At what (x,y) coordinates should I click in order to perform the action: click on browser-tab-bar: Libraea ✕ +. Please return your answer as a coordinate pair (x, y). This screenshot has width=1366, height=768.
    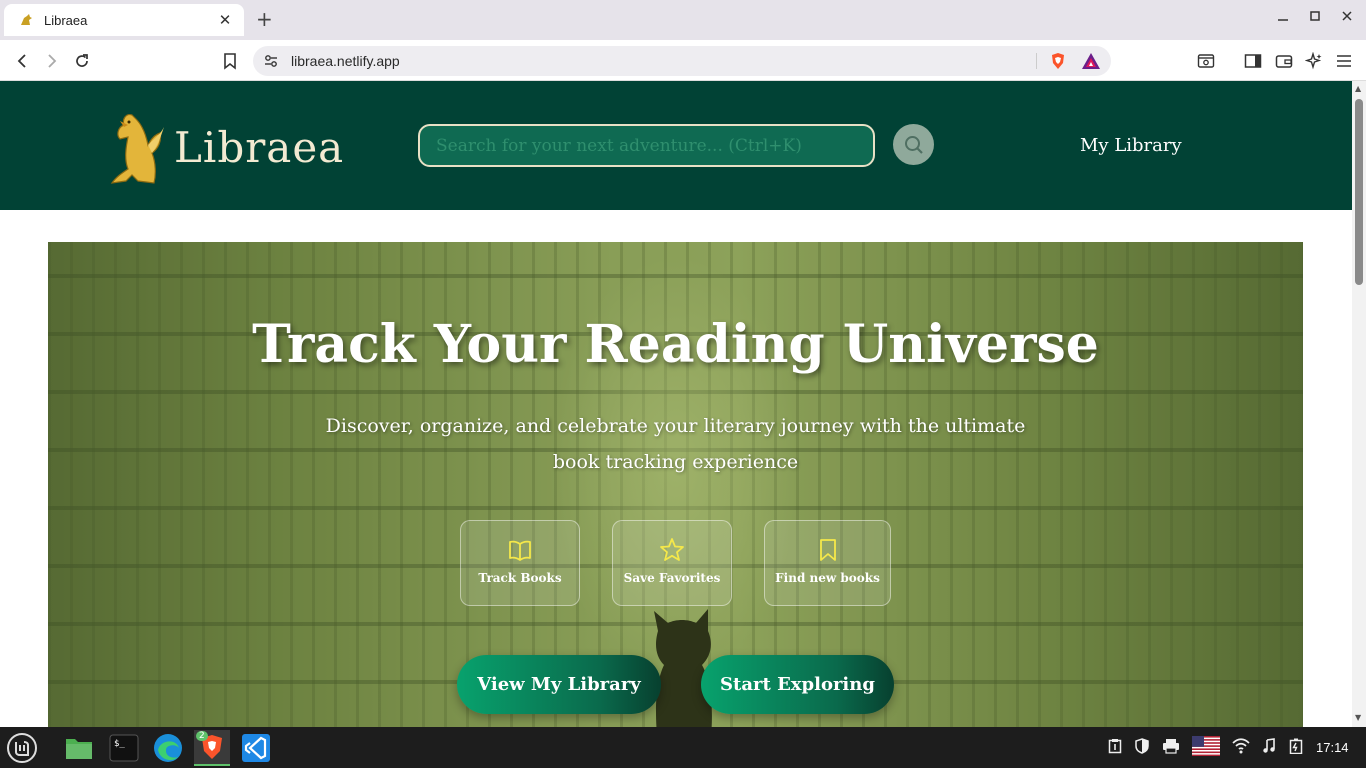
    Looking at the image, I should click on (683, 20).